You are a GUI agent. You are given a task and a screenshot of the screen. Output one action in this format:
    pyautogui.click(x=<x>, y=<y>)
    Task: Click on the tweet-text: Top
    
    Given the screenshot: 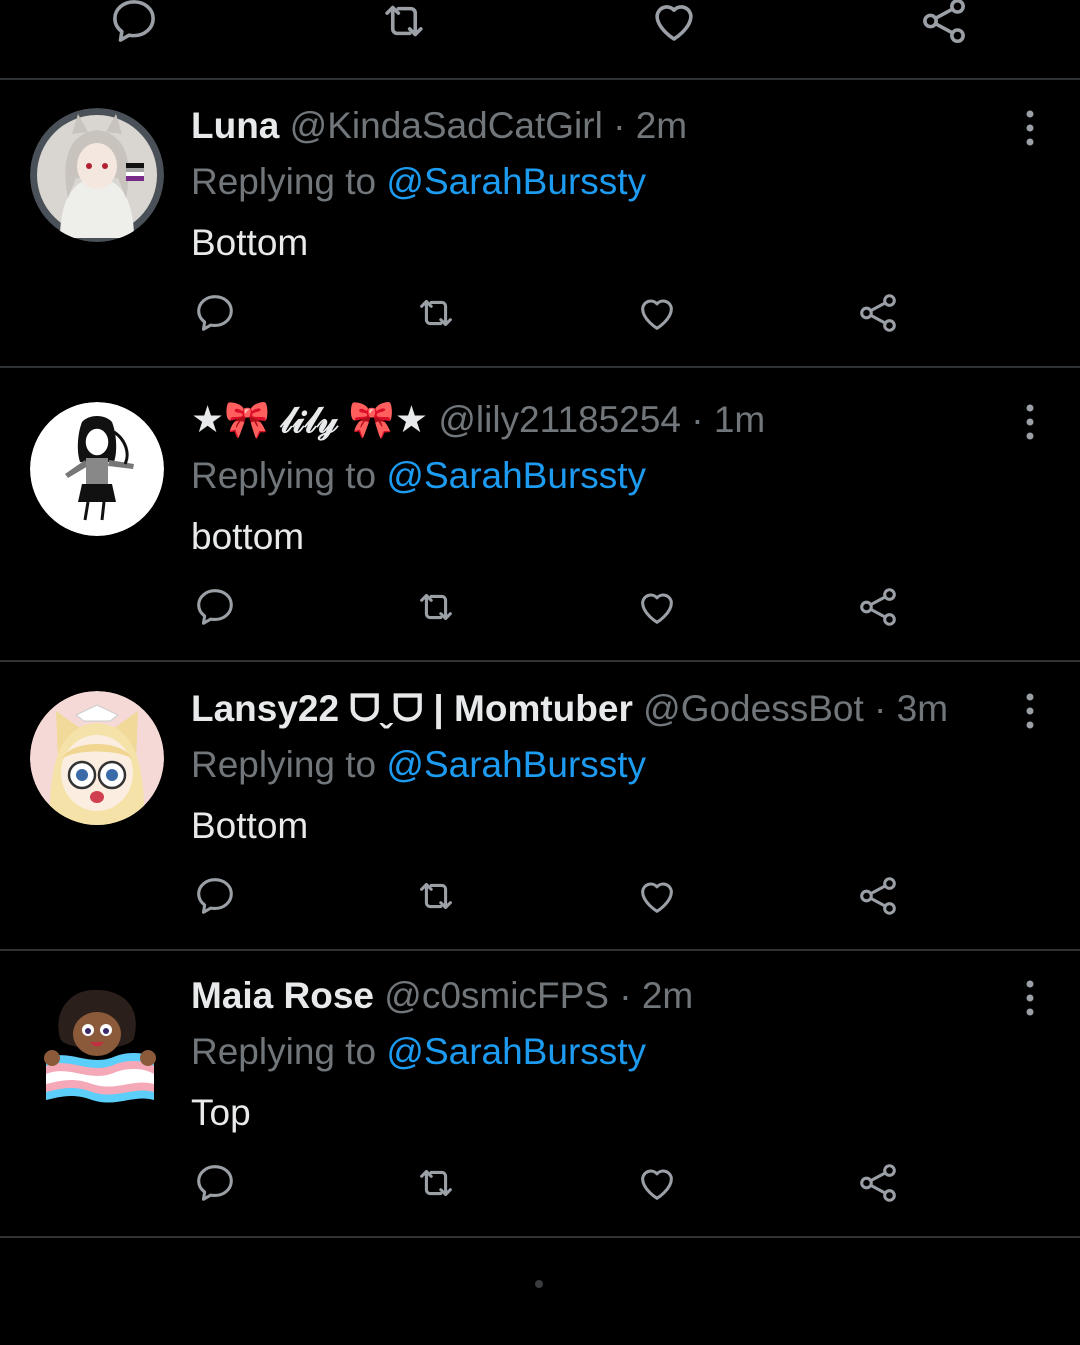 What is the action you would take?
    pyautogui.click(x=221, y=1112)
    